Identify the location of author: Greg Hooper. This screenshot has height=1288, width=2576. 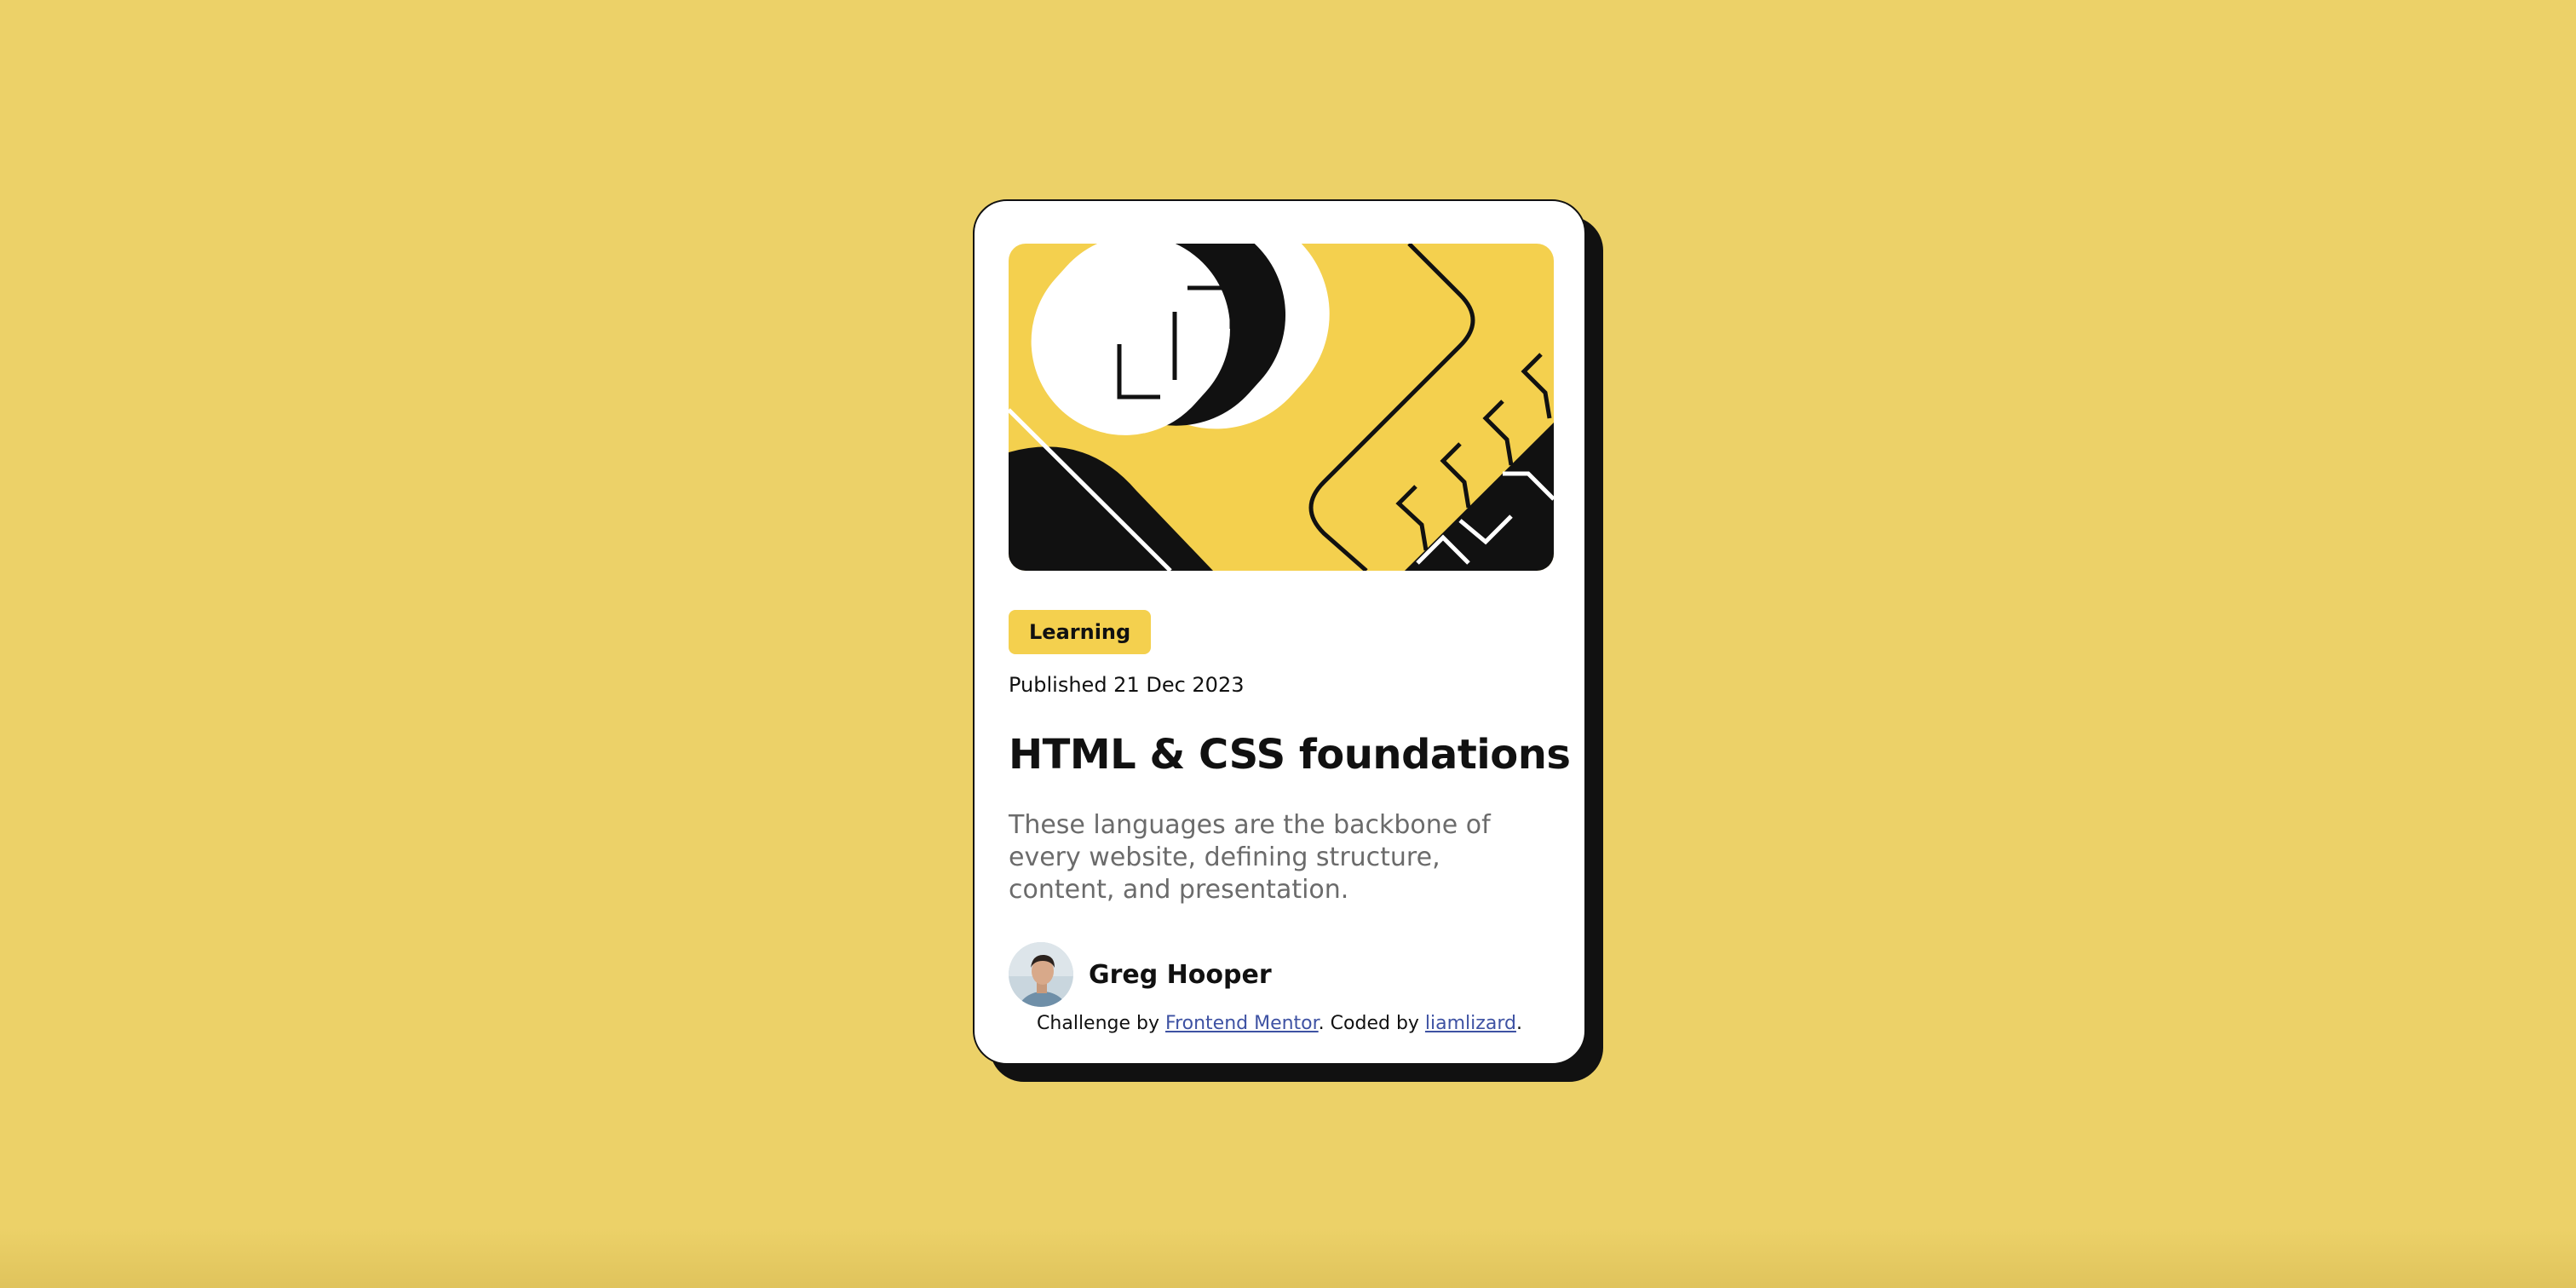
(1141, 974).